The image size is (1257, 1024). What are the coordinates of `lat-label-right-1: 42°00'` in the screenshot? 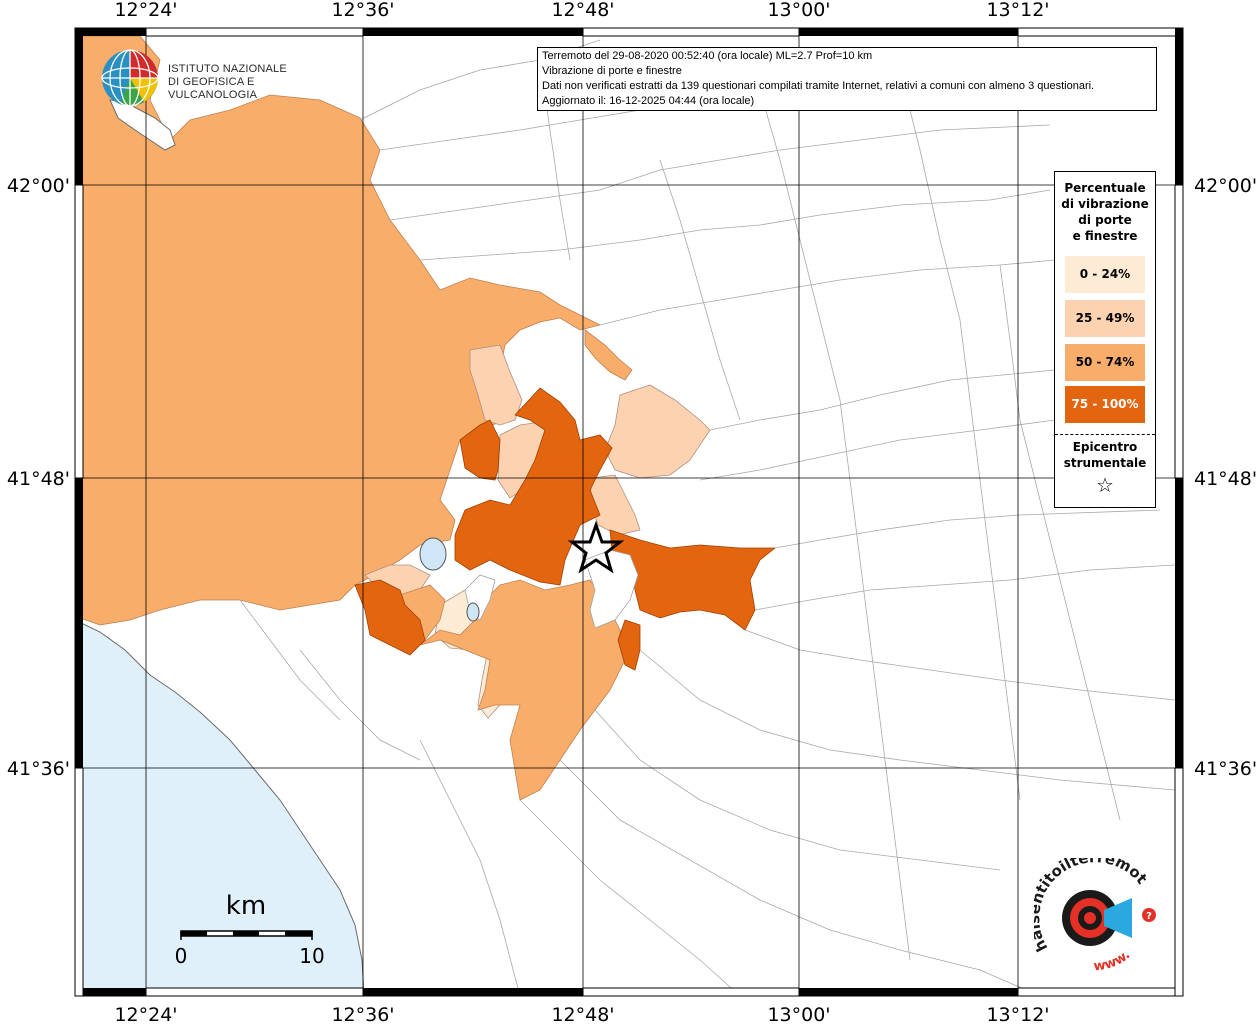 It's located at (1225, 186).